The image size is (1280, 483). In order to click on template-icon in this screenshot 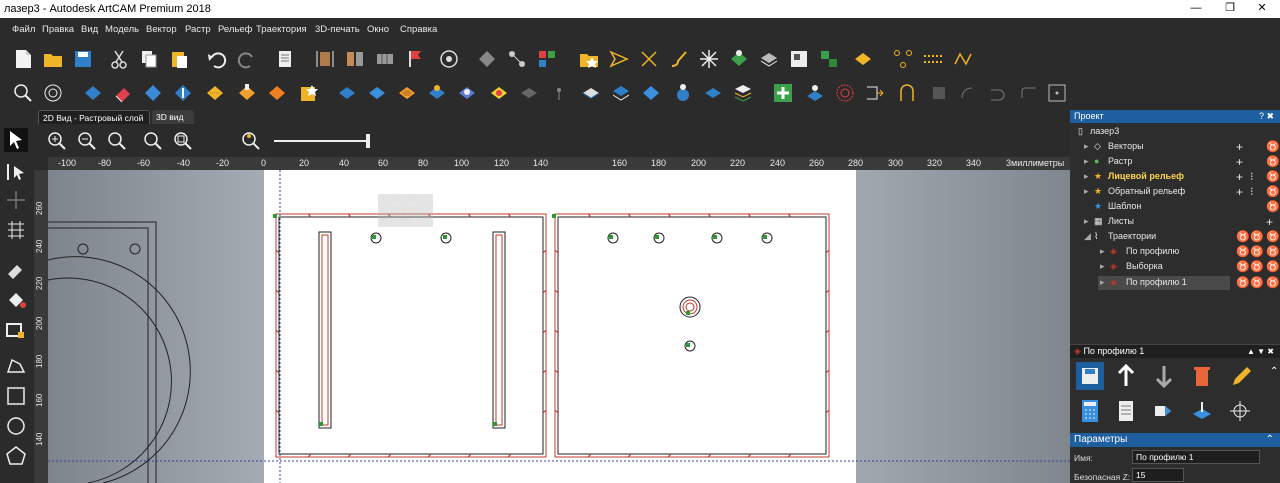, I will do `click(799, 59)`.